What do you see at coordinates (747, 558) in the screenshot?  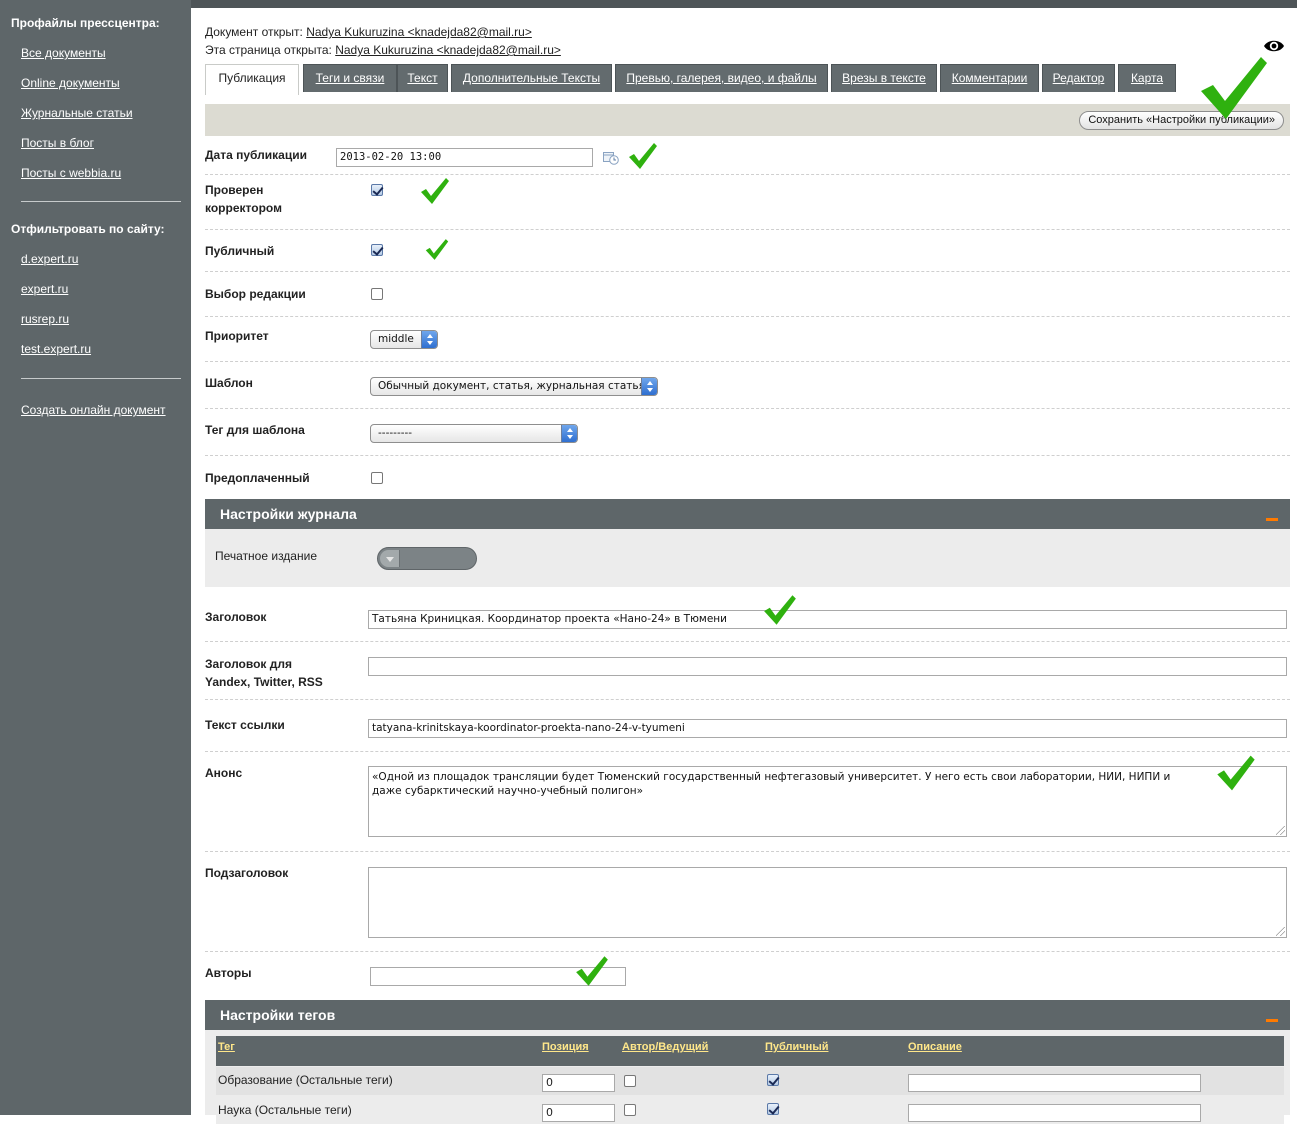 I see `journal-settings-body` at bounding box center [747, 558].